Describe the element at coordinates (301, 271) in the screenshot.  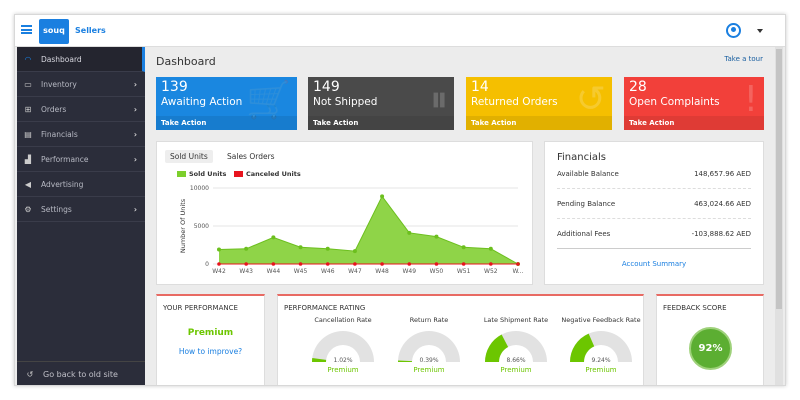
I see `x-tick-label: W45` at that location.